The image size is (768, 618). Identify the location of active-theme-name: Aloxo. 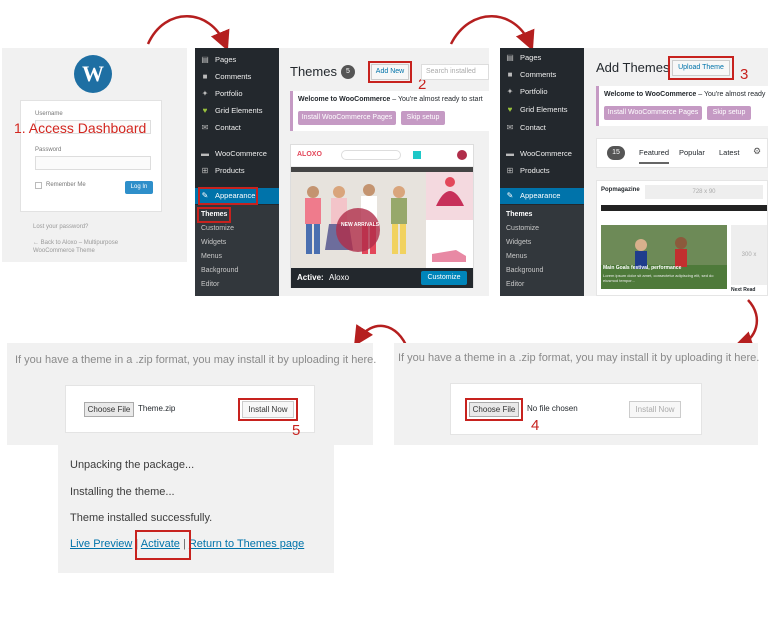
(339, 277).